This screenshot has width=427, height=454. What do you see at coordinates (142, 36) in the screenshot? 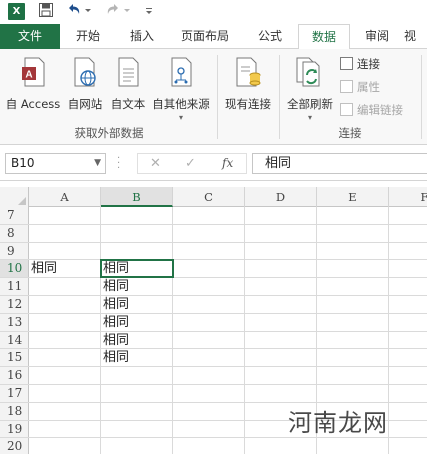
I see `tab-insert: 插入` at bounding box center [142, 36].